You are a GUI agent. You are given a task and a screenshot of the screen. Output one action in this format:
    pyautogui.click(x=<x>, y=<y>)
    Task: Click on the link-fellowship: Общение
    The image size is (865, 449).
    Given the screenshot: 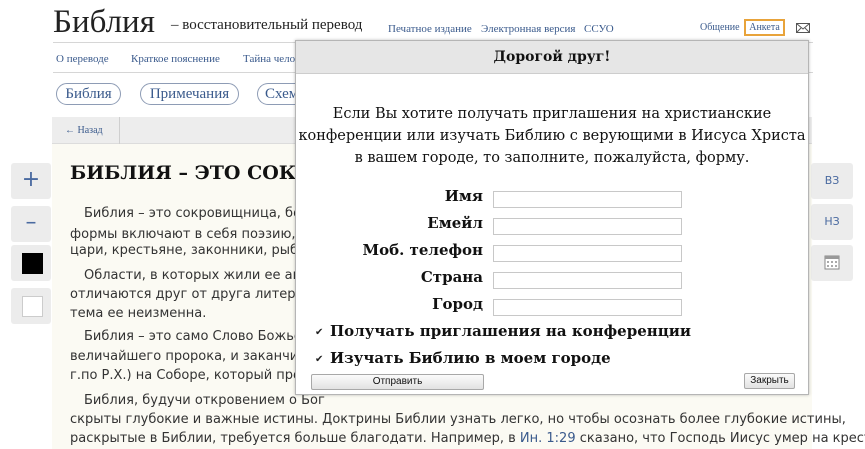 What is the action you would take?
    pyautogui.click(x=720, y=27)
    